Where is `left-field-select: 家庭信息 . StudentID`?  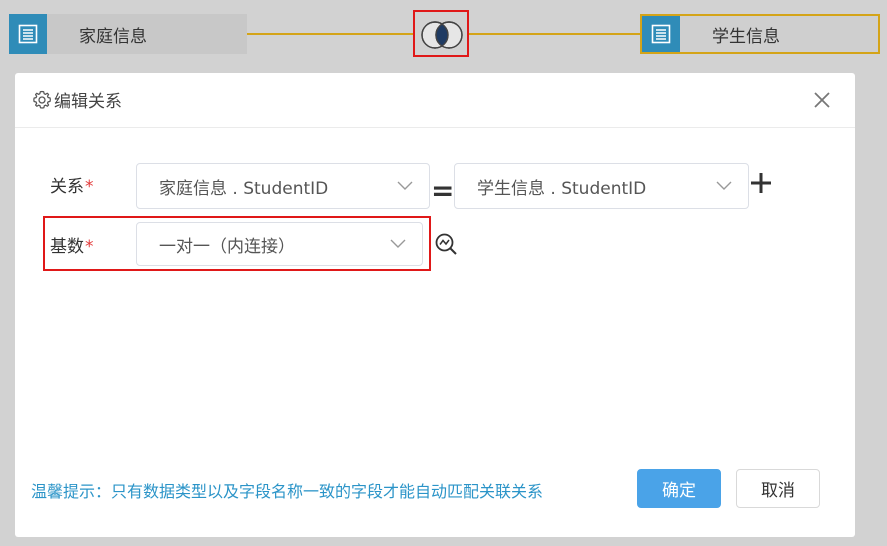 left-field-select: 家庭信息 . StudentID is located at coordinates (283, 186).